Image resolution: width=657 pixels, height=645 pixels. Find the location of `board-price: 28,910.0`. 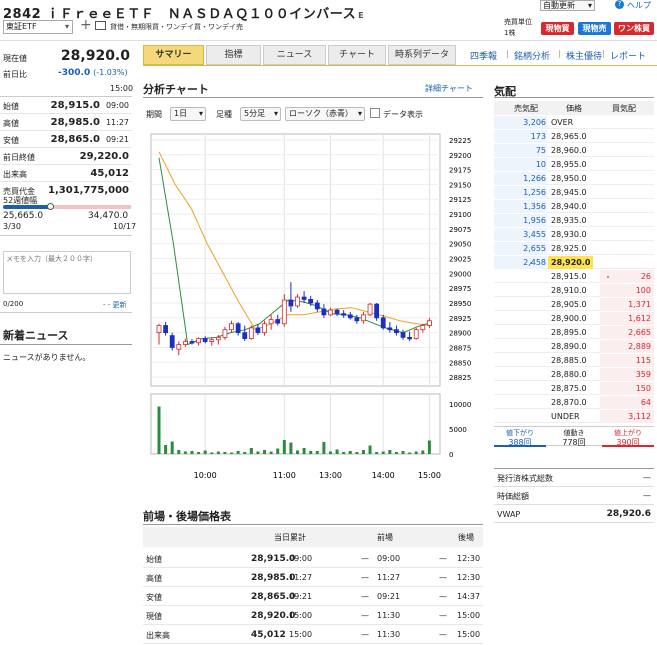

board-price: 28,910.0 is located at coordinates (569, 290).